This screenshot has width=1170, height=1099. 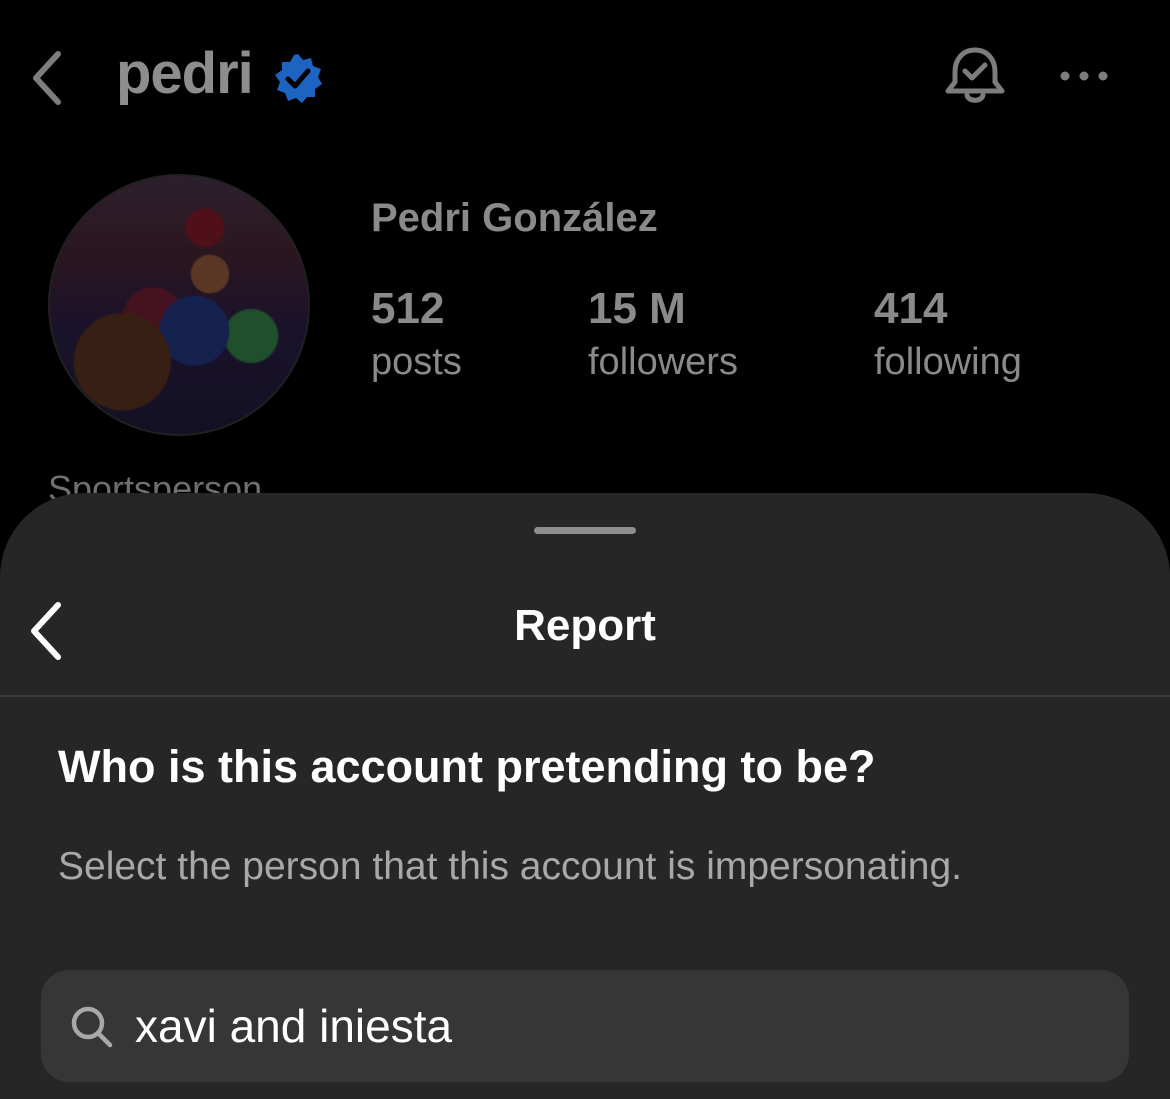 What do you see at coordinates (948, 335) in the screenshot?
I see `stat-following: 414 following` at bounding box center [948, 335].